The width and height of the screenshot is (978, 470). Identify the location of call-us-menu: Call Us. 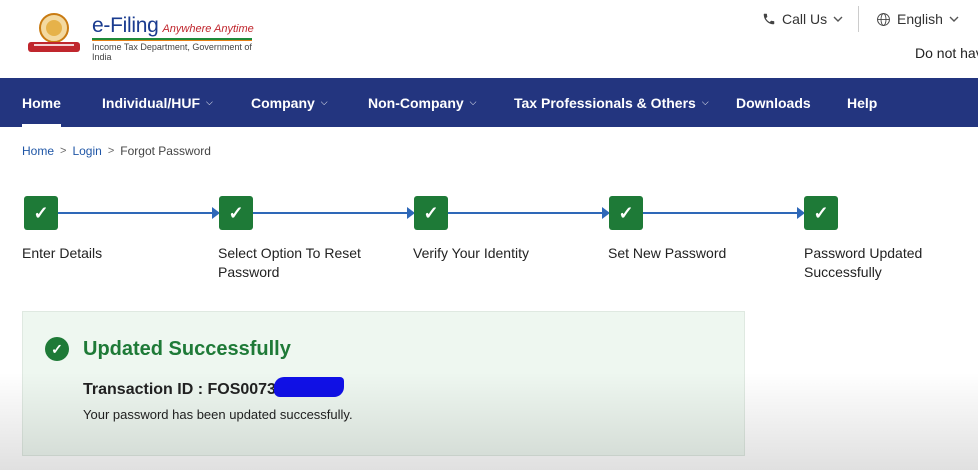
(802, 19).